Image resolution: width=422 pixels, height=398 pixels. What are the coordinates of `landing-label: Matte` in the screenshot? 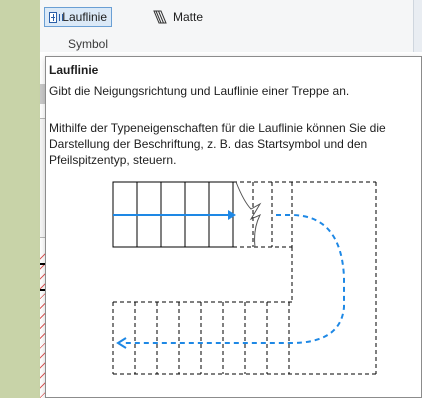 It's located at (188, 17).